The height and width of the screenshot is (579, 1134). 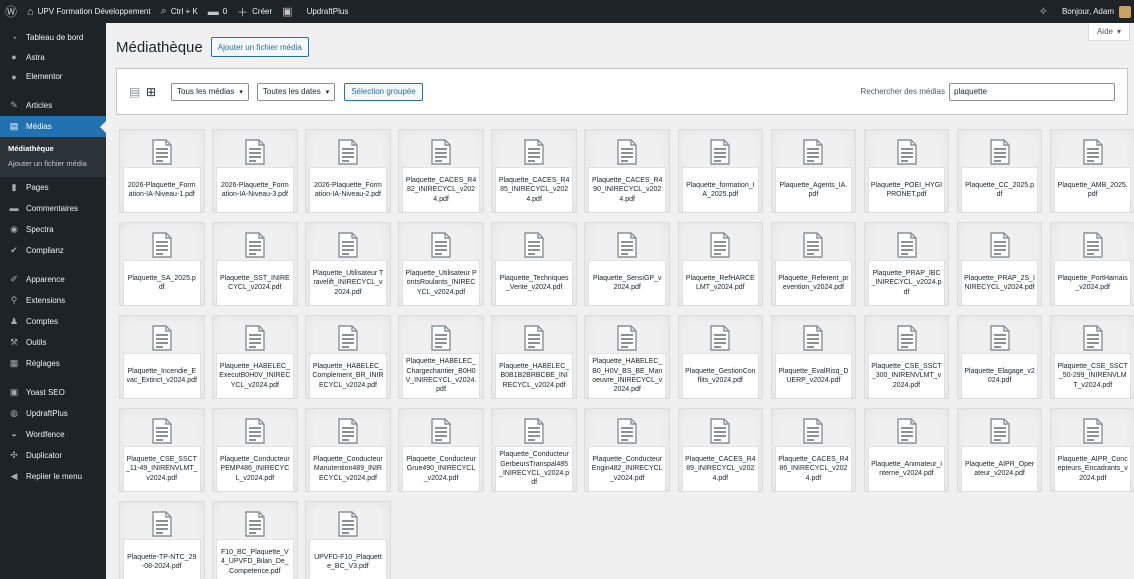 What do you see at coordinates (135, 92) in the screenshot?
I see `list-view-icon: ▤` at bounding box center [135, 92].